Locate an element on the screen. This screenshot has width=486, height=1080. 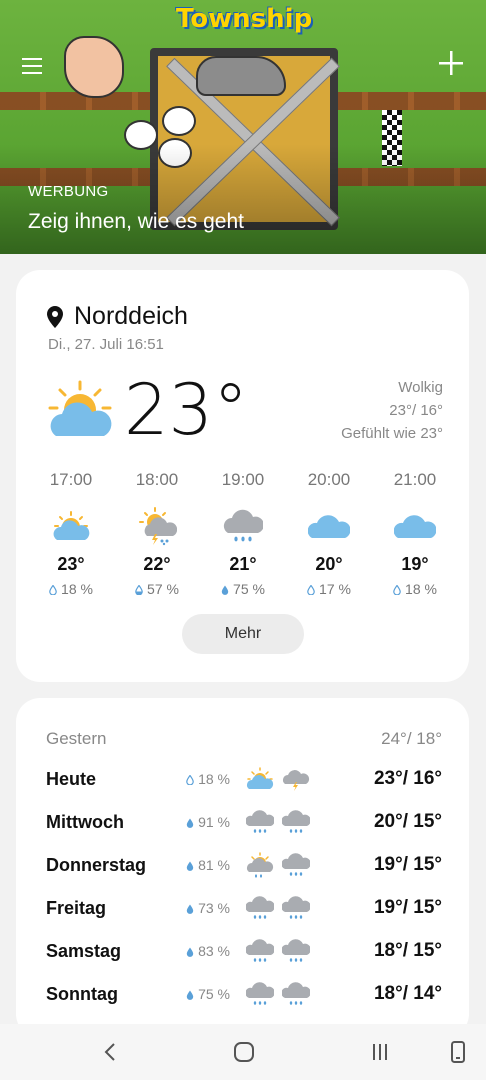
hourly-item: 21:00 19° 18 % is located at coordinates (415, 533).